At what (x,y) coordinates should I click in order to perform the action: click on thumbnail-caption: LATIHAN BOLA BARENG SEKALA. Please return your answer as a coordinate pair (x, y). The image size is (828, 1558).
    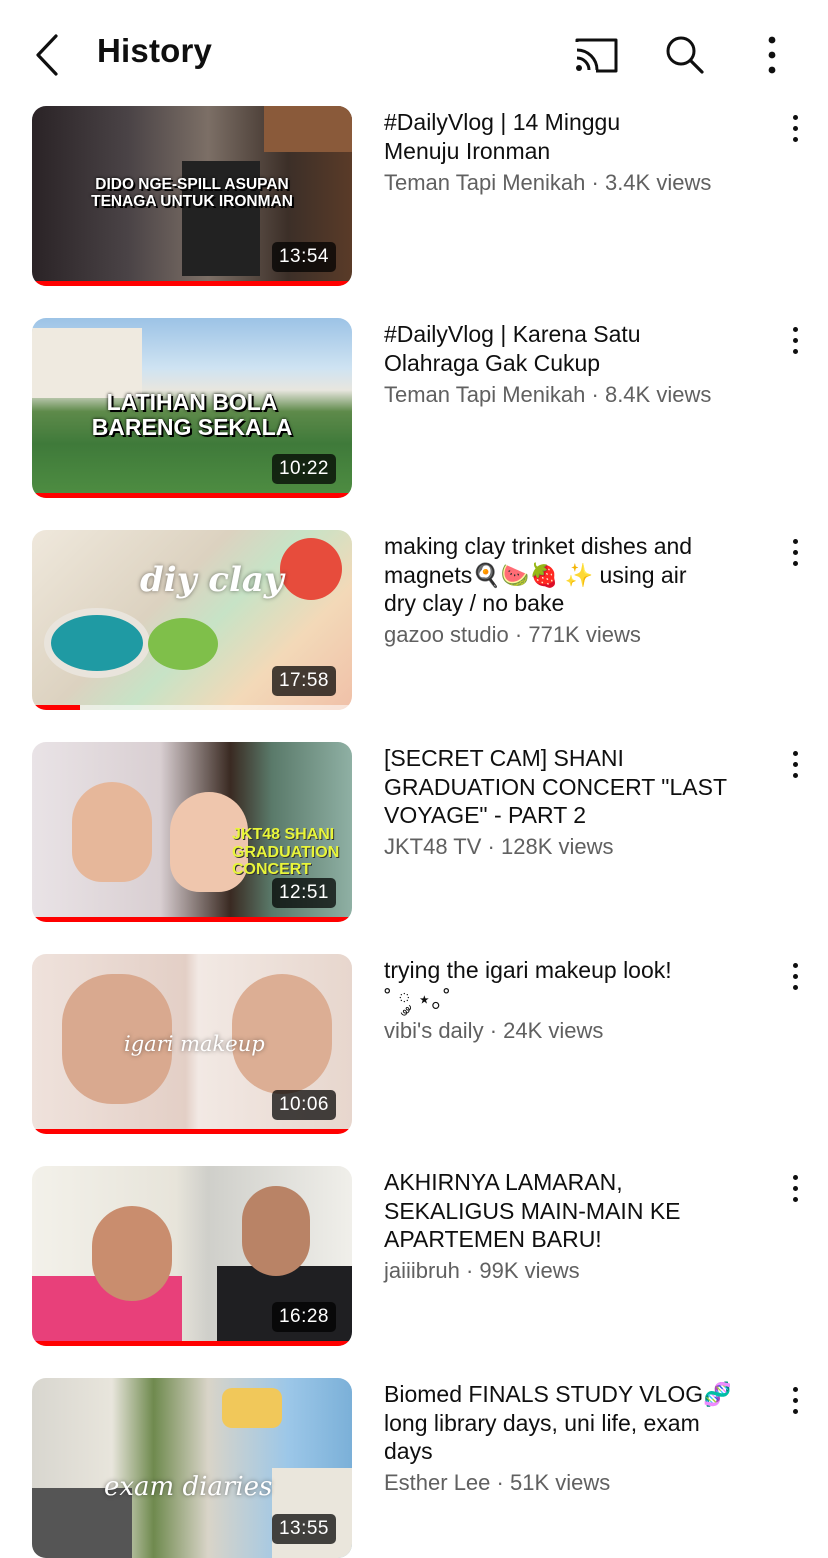
    Looking at the image, I should click on (192, 415).